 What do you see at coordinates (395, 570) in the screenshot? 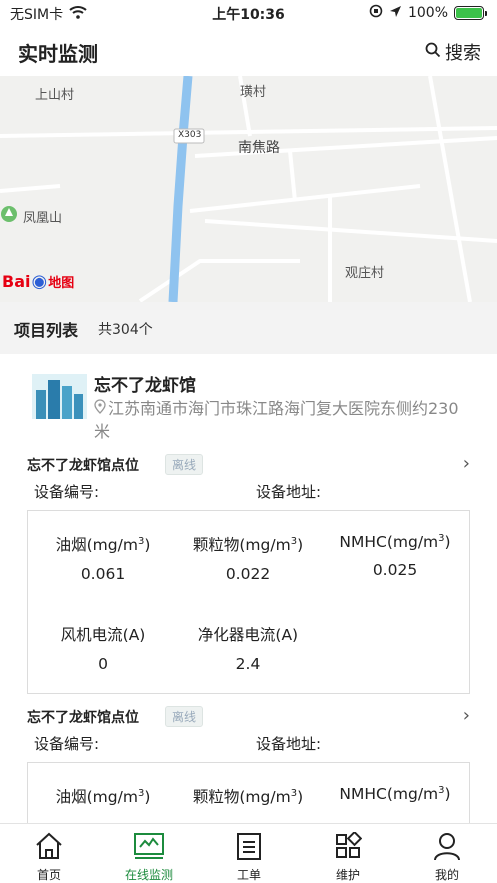
I see `metric-value: 0.025` at bounding box center [395, 570].